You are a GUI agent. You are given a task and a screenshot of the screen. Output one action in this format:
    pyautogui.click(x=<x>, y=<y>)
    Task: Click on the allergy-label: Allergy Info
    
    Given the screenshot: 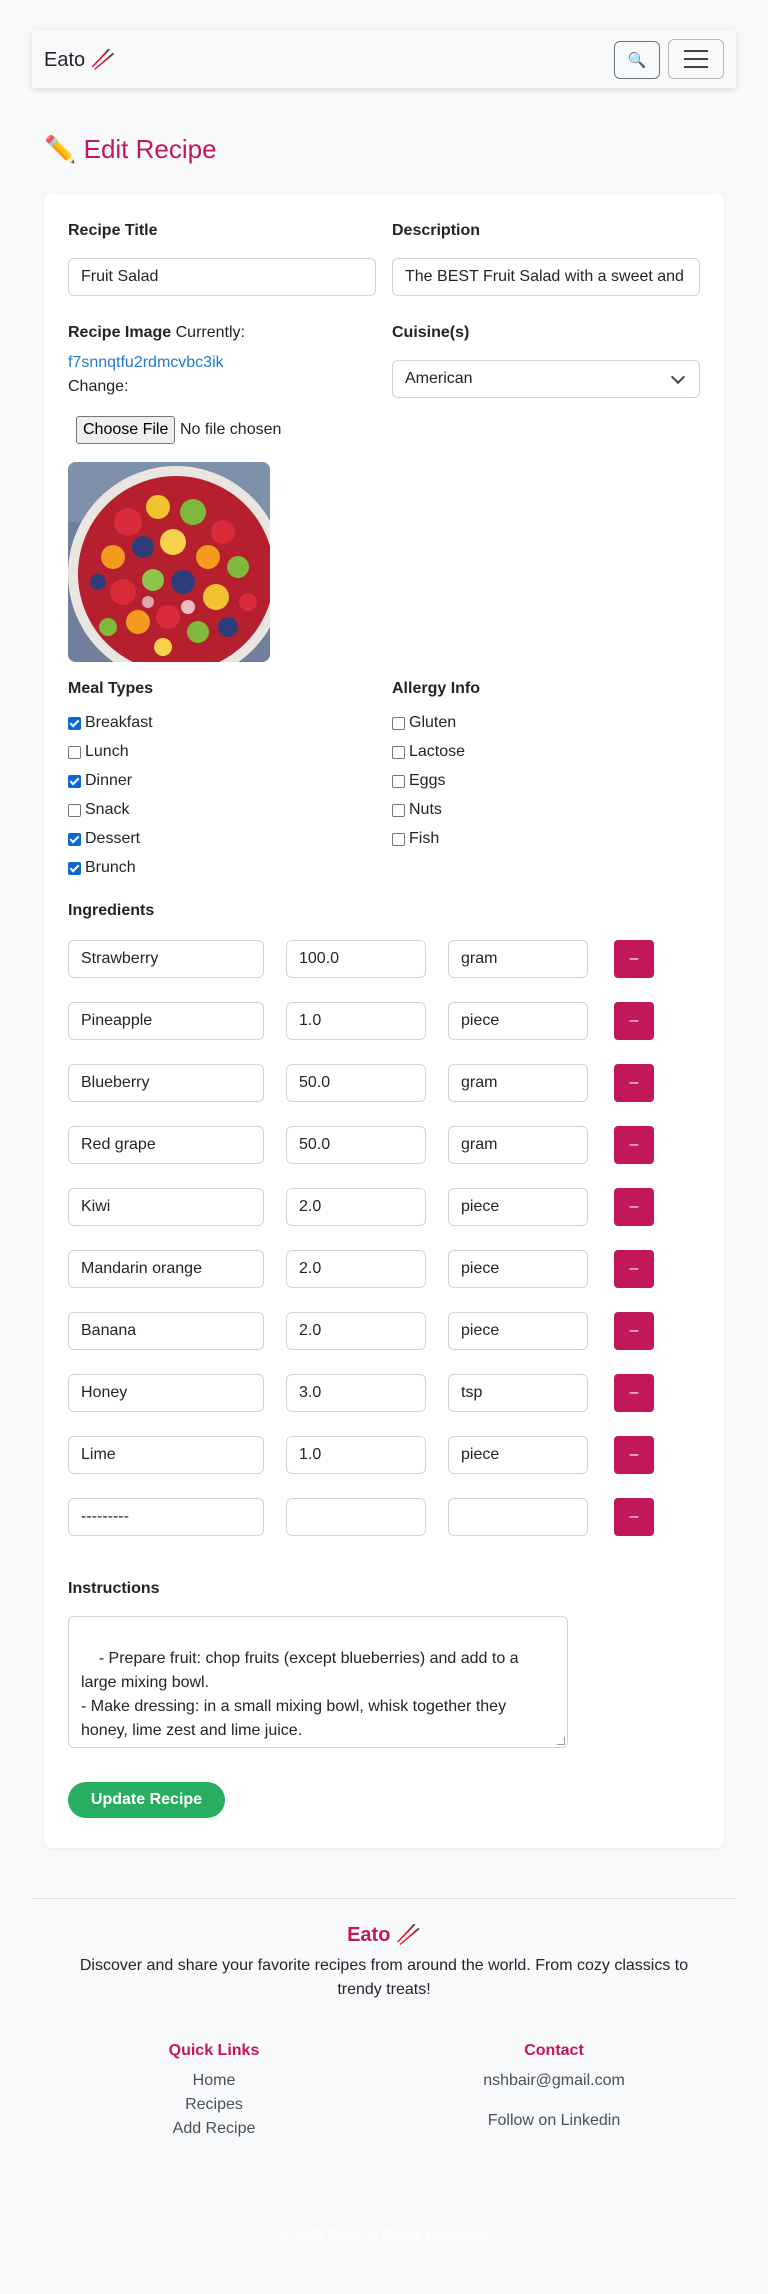 What is the action you would take?
    pyautogui.click(x=436, y=688)
    